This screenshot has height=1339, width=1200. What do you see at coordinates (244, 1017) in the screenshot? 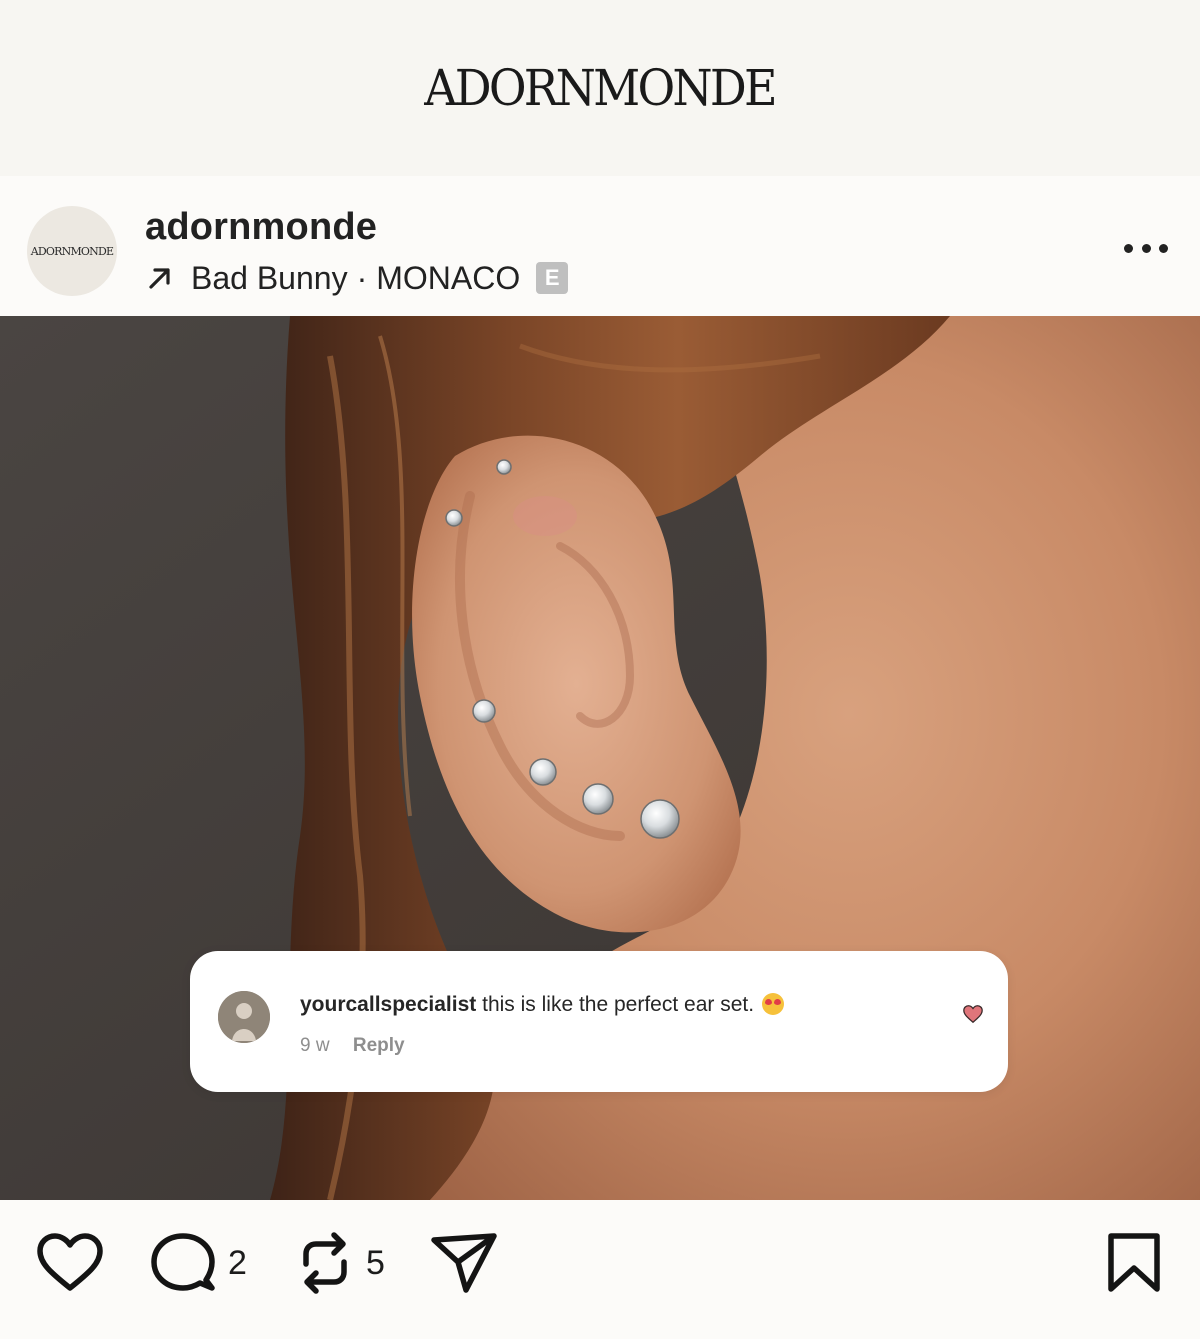
I see `commenter-avatar` at bounding box center [244, 1017].